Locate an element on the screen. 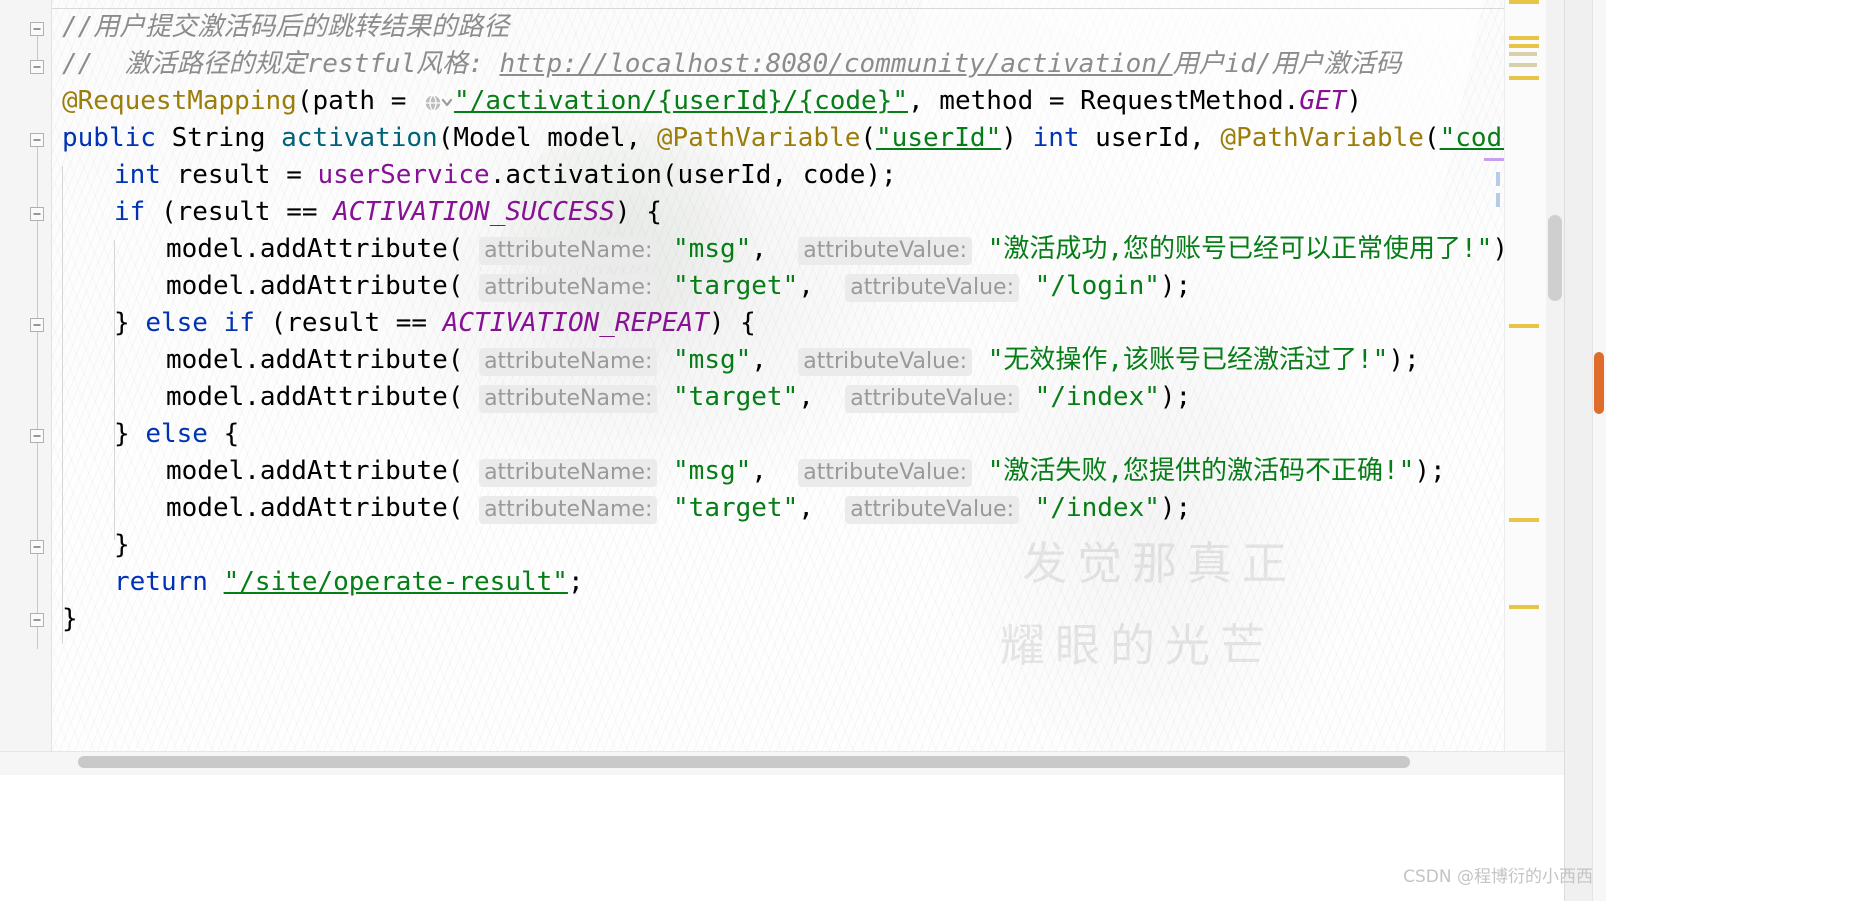  fold-marker-if is located at coordinates (37, 214).